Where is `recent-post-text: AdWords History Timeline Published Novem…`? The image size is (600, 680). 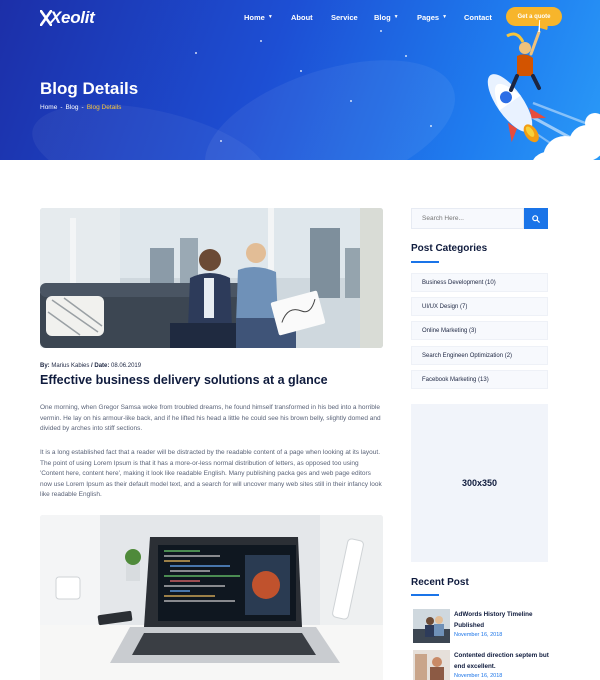 recent-post-text: AdWords History Timeline Published Novem… is located at coordinates (493, 626).